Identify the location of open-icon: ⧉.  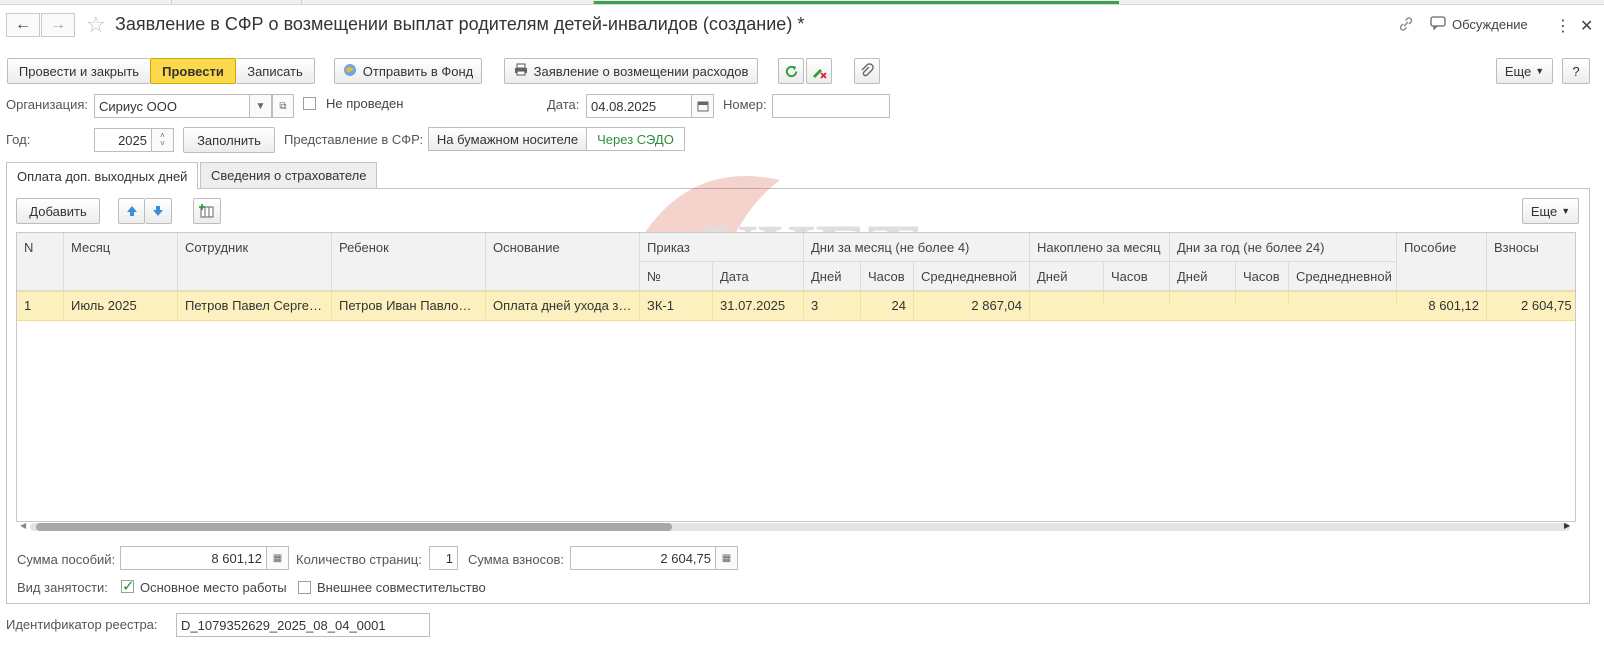
(283, 106).